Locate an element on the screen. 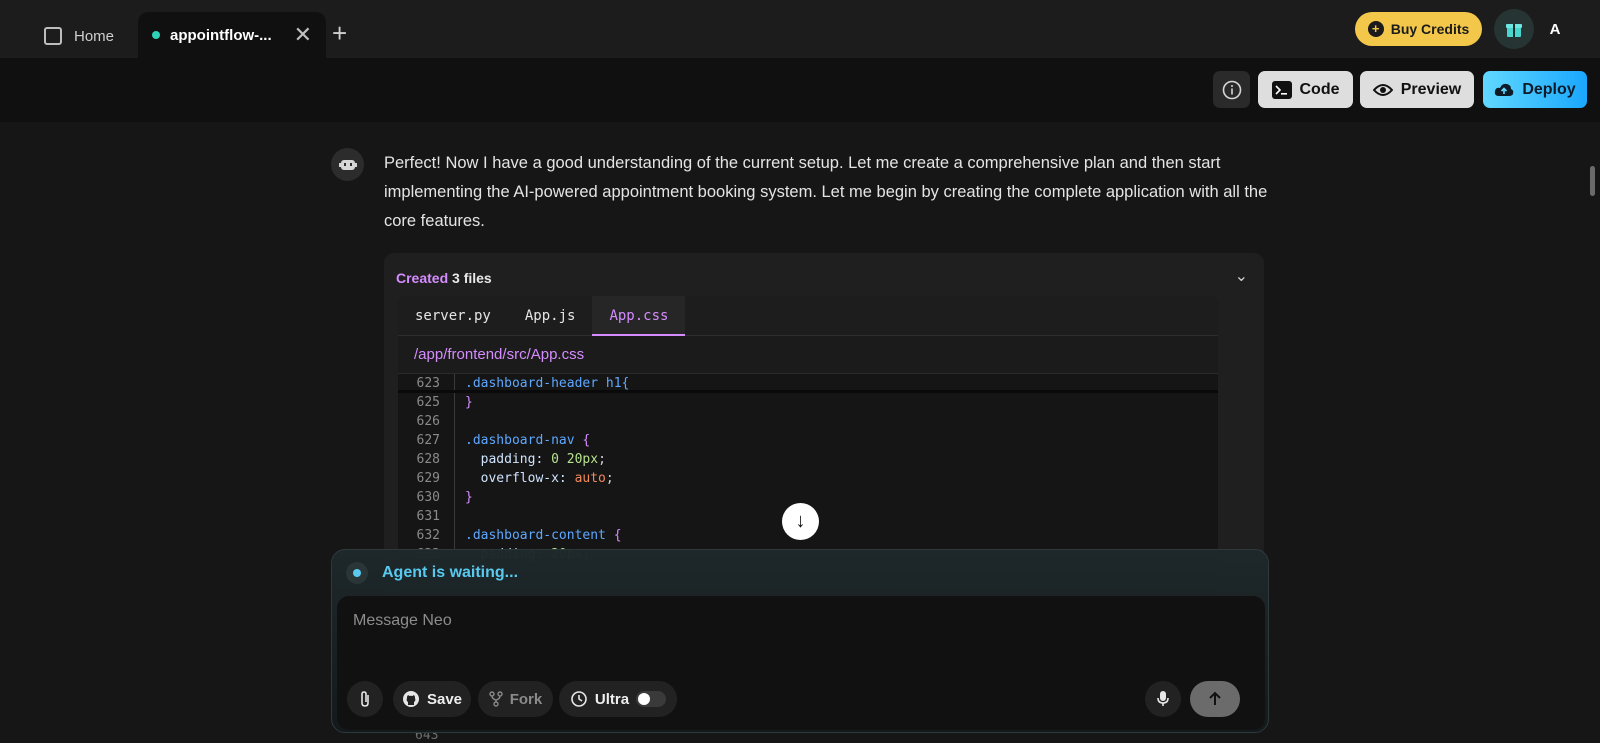  new-tab-button: + is located at coordinates (339, 33).